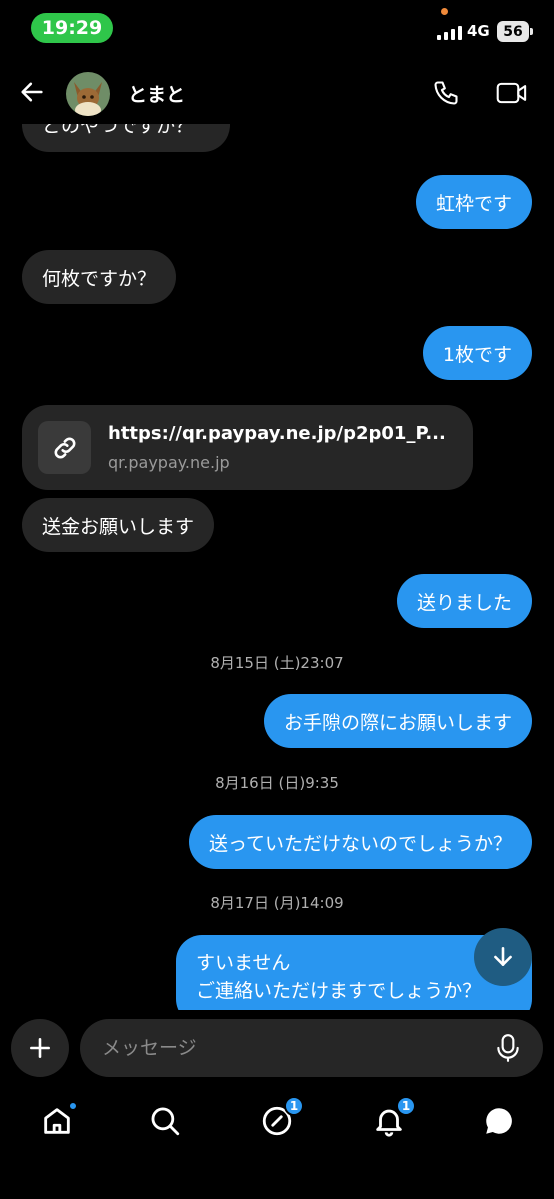 This screenshot has width=554, height=1199. What do you see at coordinates (73, 1106) in the screenshot?
I see `home-notification-dot` at bounding box center [73, 1106].